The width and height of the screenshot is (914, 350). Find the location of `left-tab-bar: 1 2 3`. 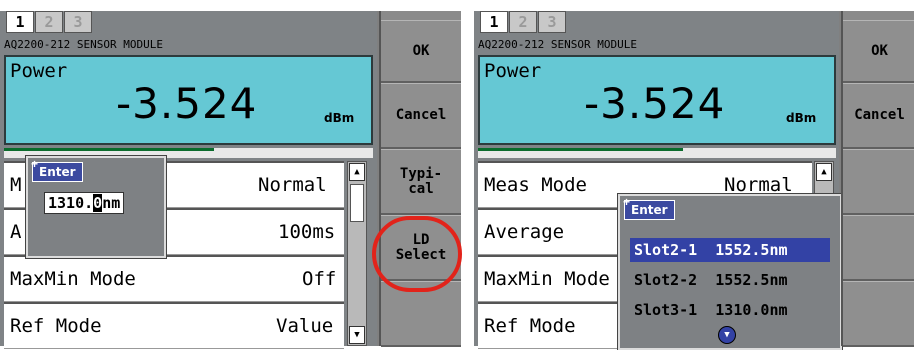

left-tab-bar: 1 2 3 is located at coordinates (49, 22).